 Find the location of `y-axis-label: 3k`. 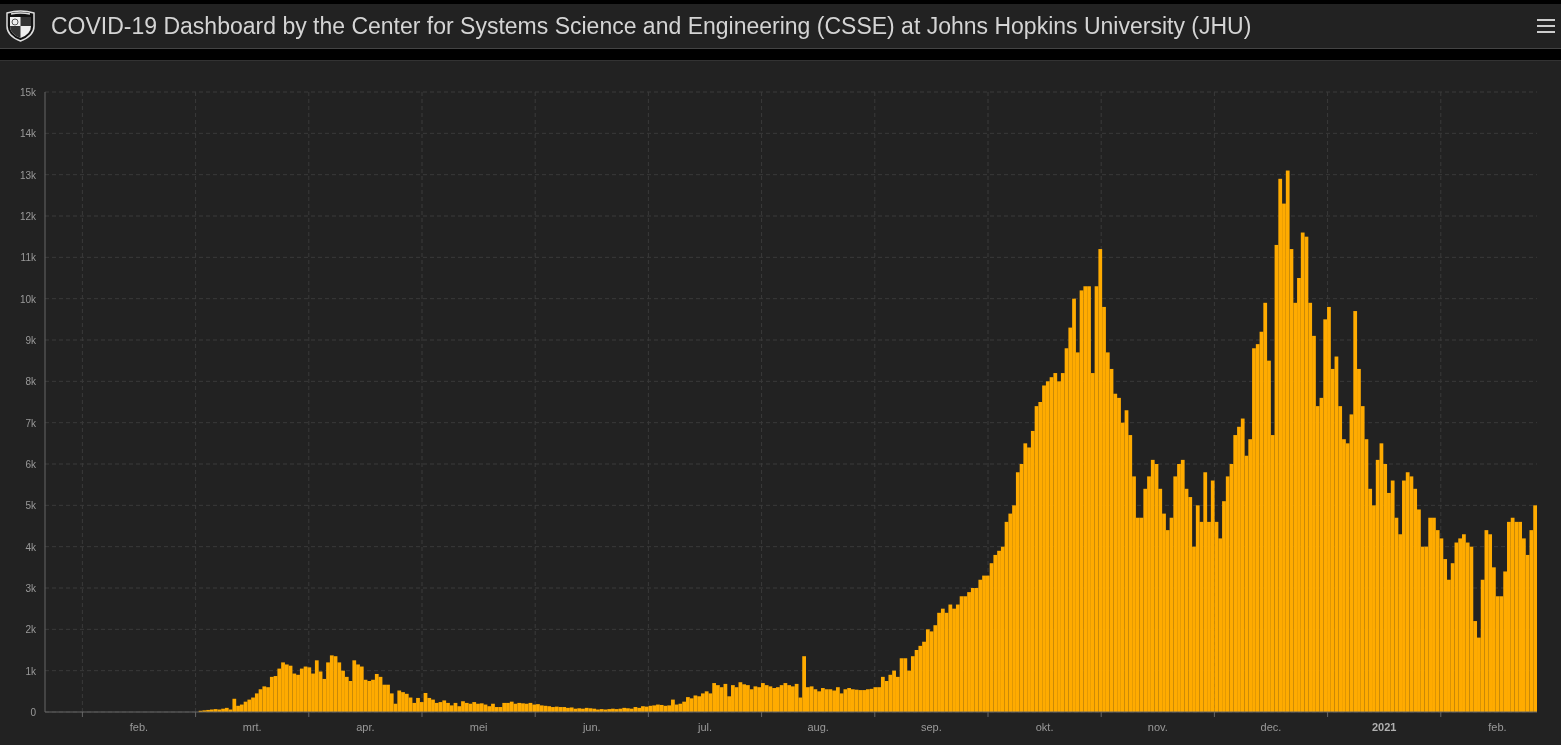

y-axis-label: 3k is located at coordinates (30, 588).